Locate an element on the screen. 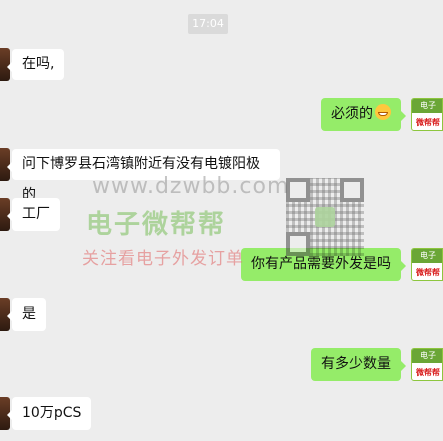 Image resolution: width=443 pixels, height=441 pixels. message-text: 你有产品需要外发是吗 is located at coordinates (321, 264).